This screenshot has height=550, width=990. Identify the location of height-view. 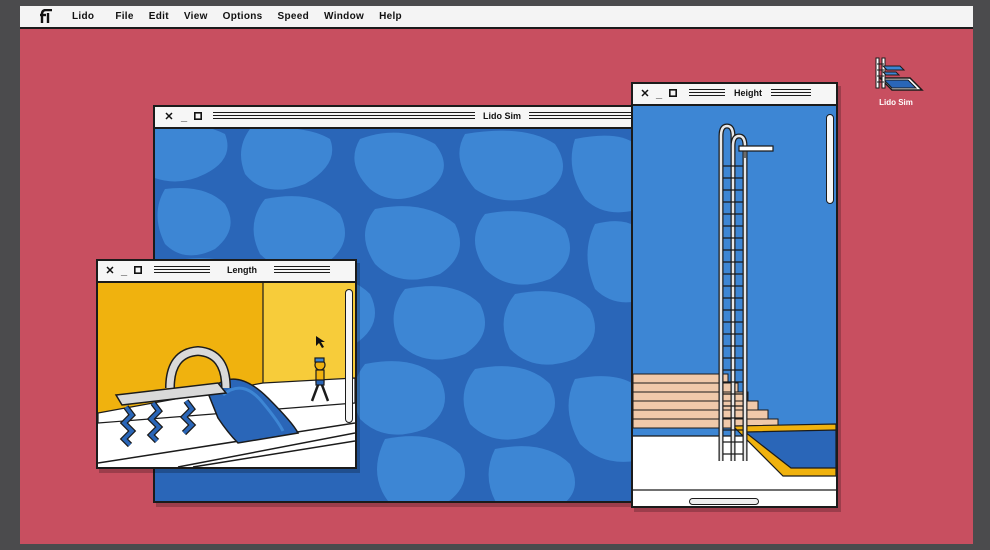
(734, 306).